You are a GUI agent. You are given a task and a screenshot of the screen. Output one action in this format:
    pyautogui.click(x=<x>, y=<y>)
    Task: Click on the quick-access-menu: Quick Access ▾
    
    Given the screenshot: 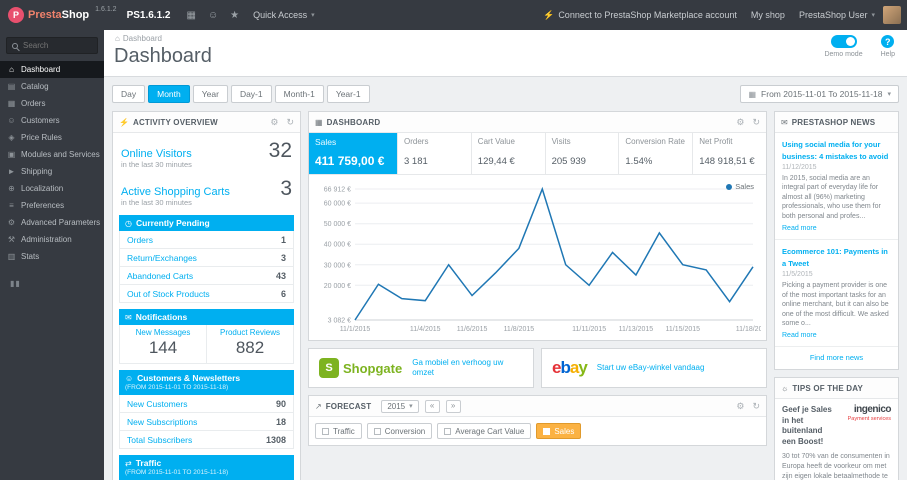 What is the action you would take?
    pyautogui.click(x=284, y=15)
    